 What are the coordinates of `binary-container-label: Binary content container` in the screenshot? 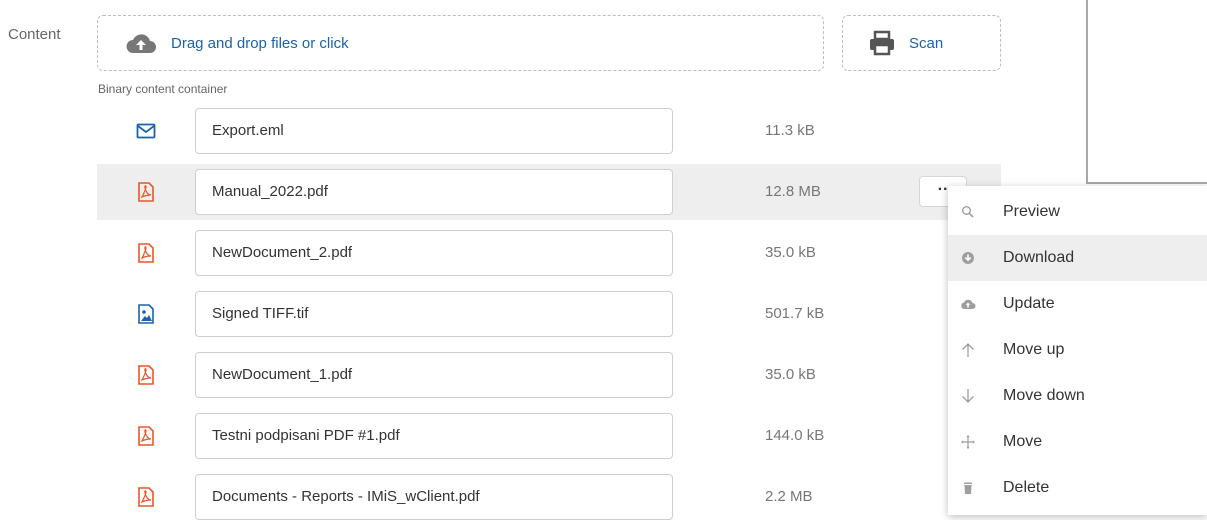 It's located at (163, 89).